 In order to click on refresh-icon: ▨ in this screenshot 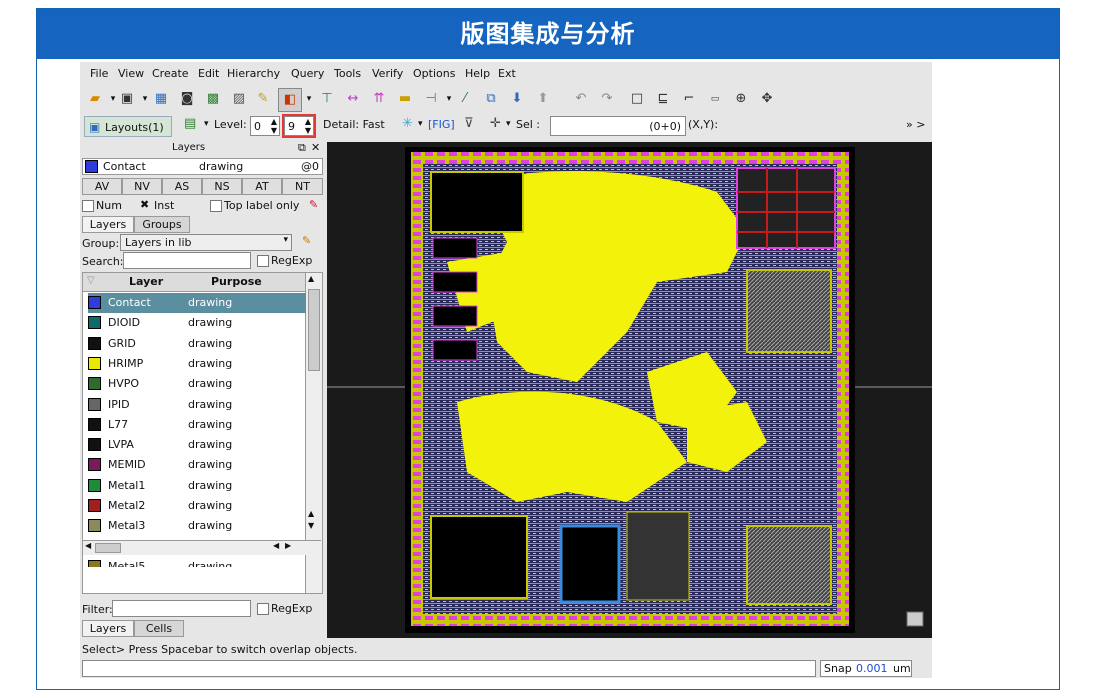, I will do `click(239, 99)`.